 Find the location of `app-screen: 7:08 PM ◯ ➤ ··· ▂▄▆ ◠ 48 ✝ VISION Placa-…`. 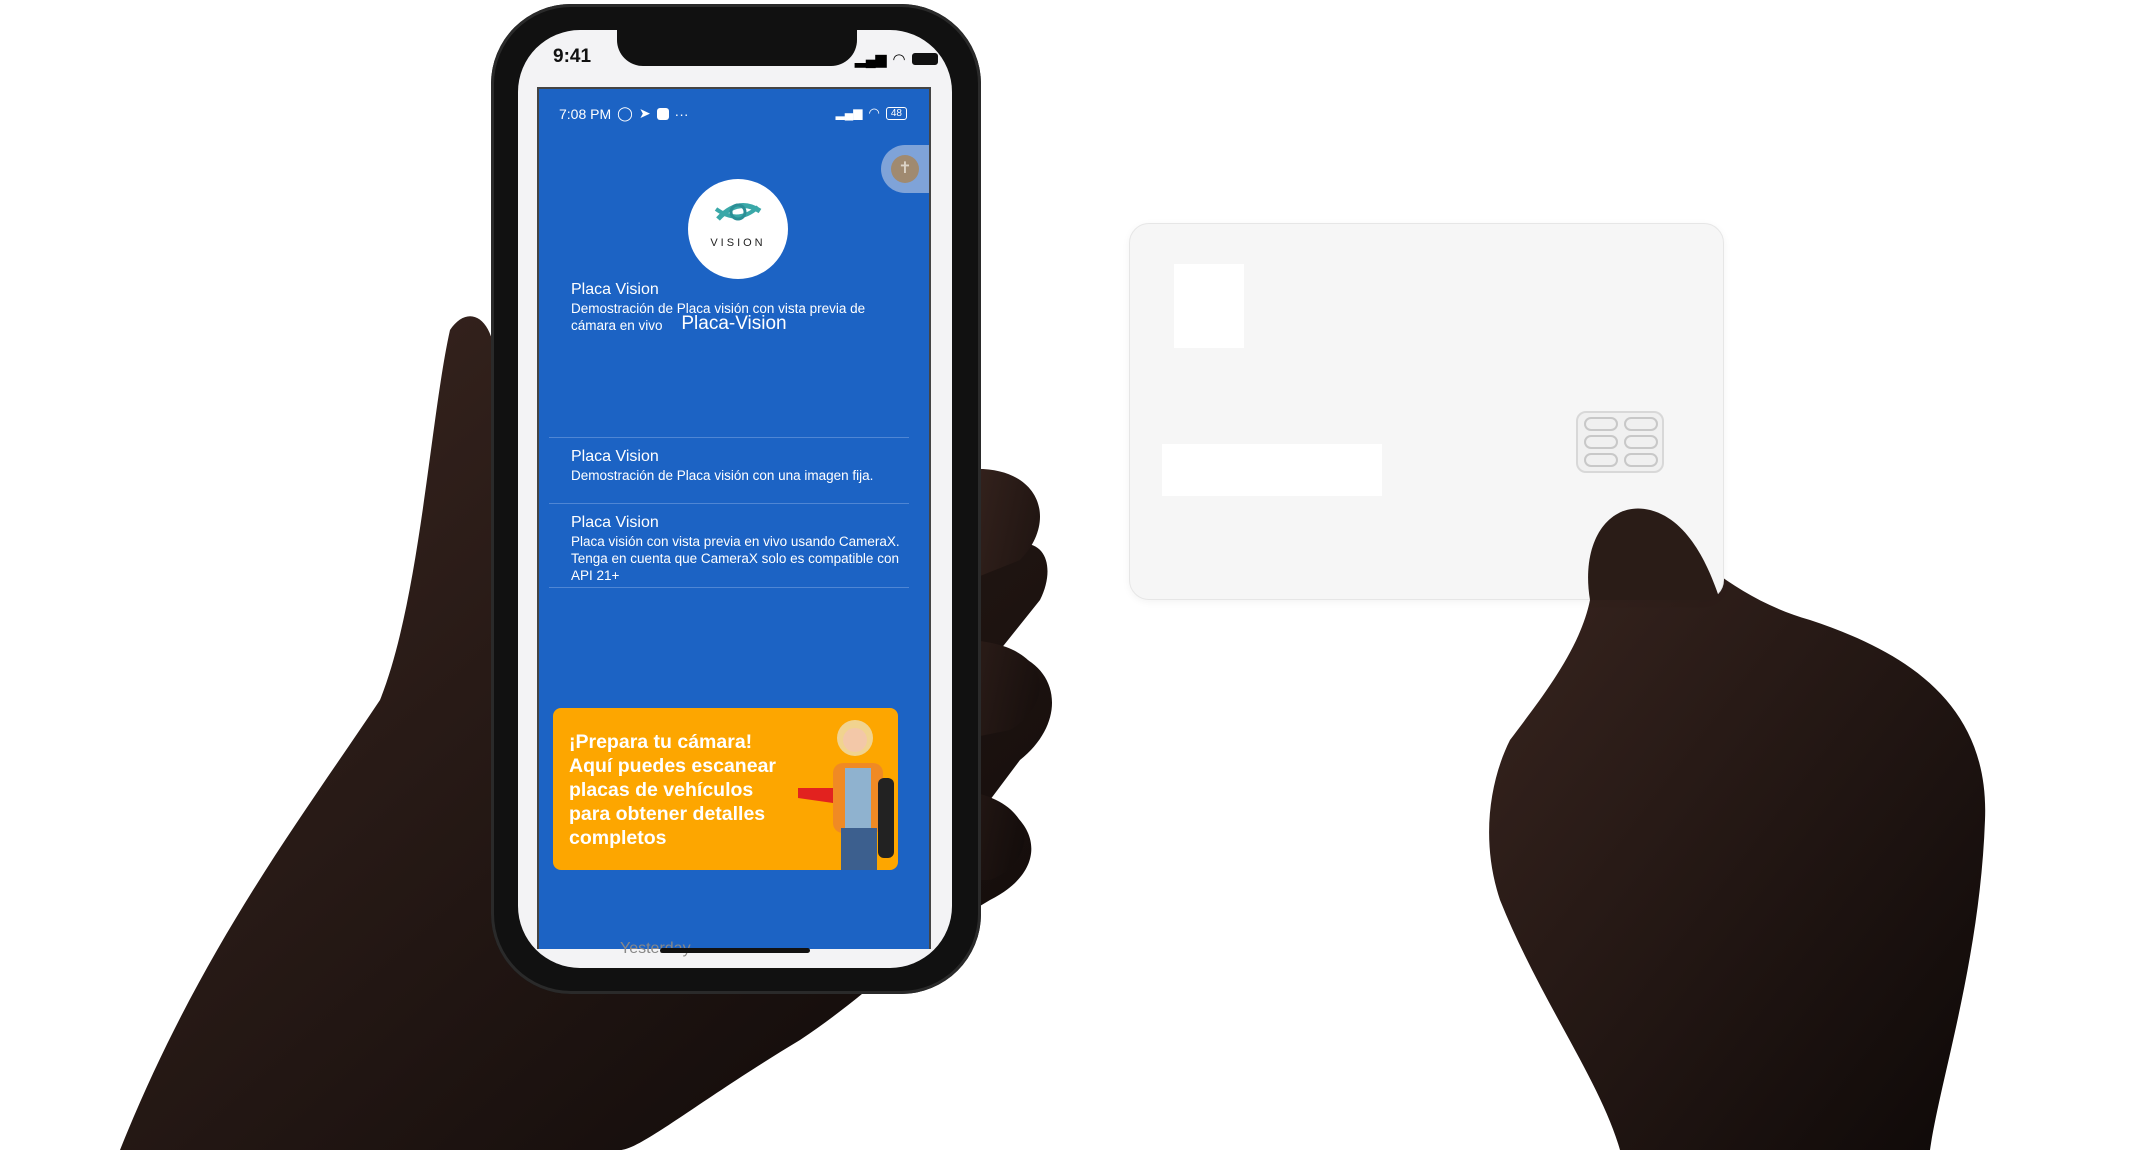

app-screen: 7:08 PM ◯ ➤ ··· ▂▄▆ ◠ 48 ✝ VISION Placa-… is located at coordinates (734, 518).